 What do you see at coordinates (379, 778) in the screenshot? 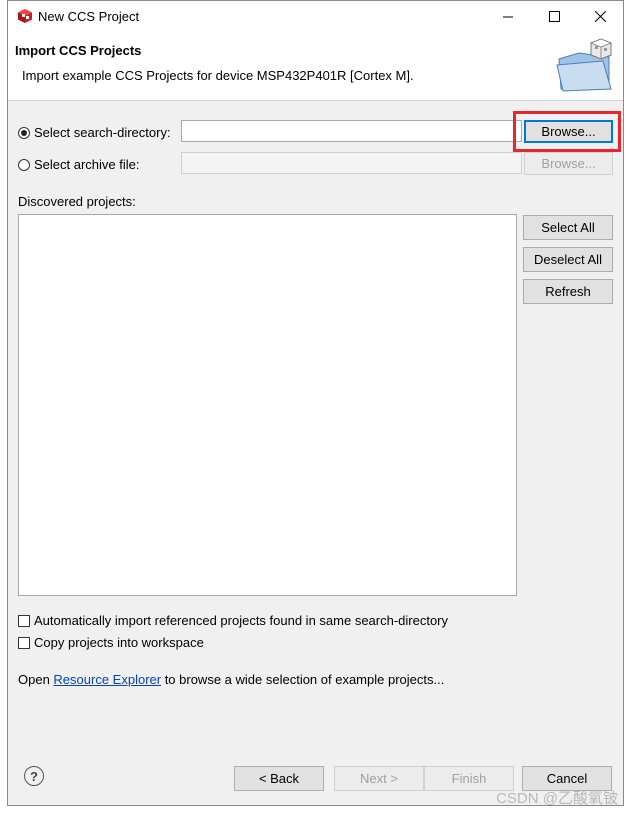
I see `next-button: Next >` at bounding box center [379, 778].